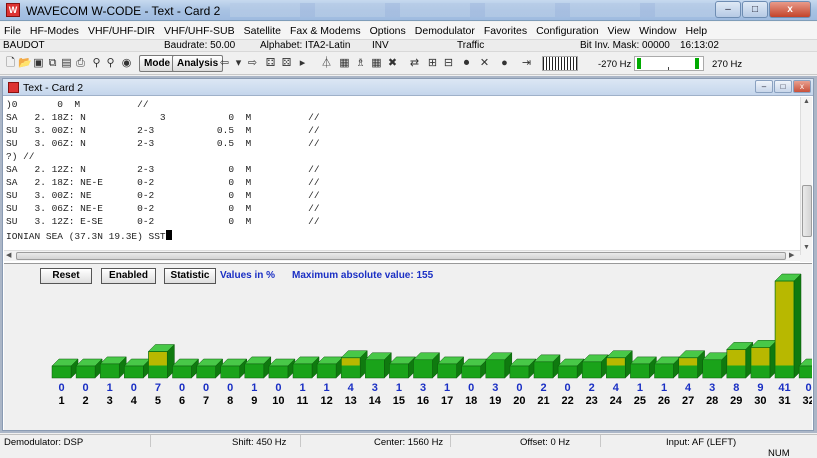 The height and width of the screenshot is (458, 817). I want to click on table-icon: ▦, so click(376, 63).